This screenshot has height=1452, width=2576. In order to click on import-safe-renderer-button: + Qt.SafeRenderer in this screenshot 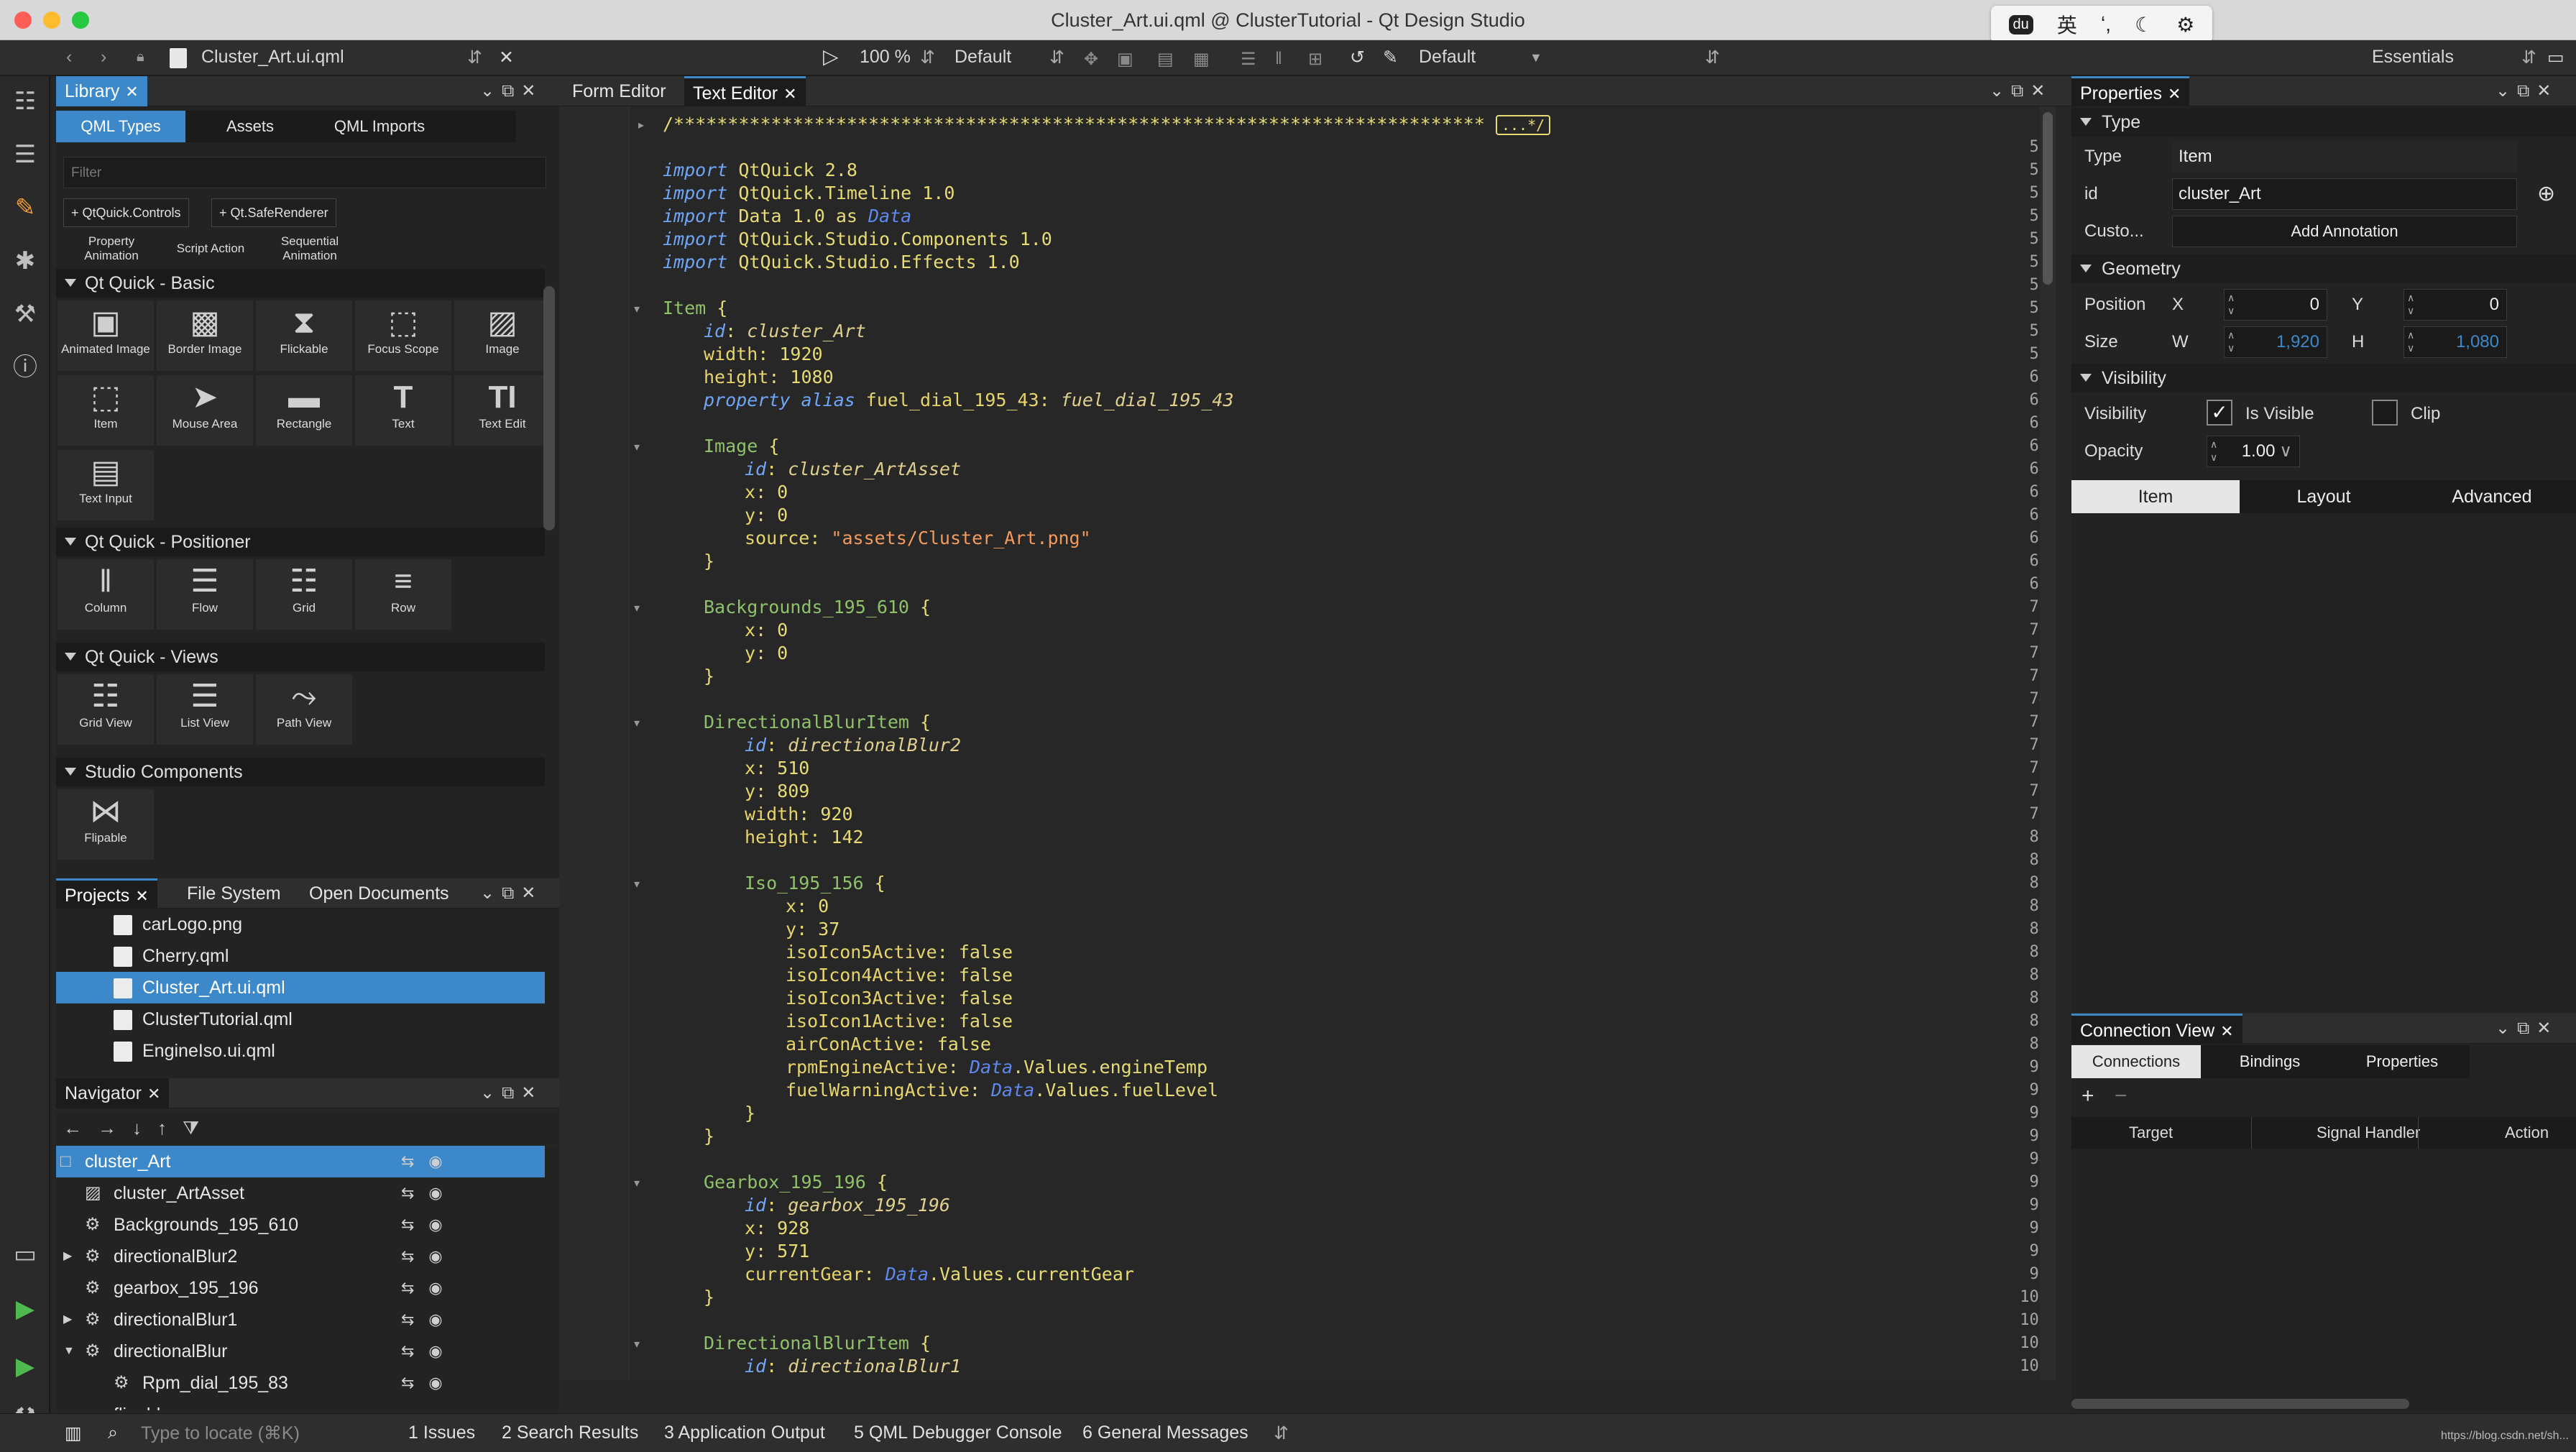, I will do `click(273, 212)`.